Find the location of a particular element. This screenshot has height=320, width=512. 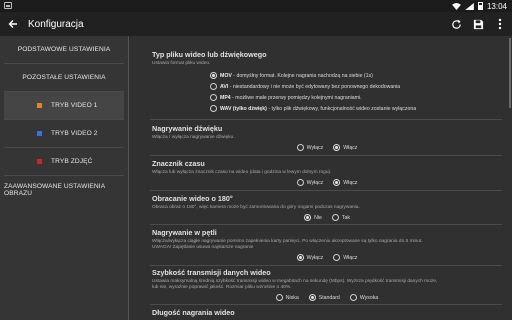

sidebar-item-video-mode-2: TRYB VIDEO 2 is located at coordinates (64, 134).